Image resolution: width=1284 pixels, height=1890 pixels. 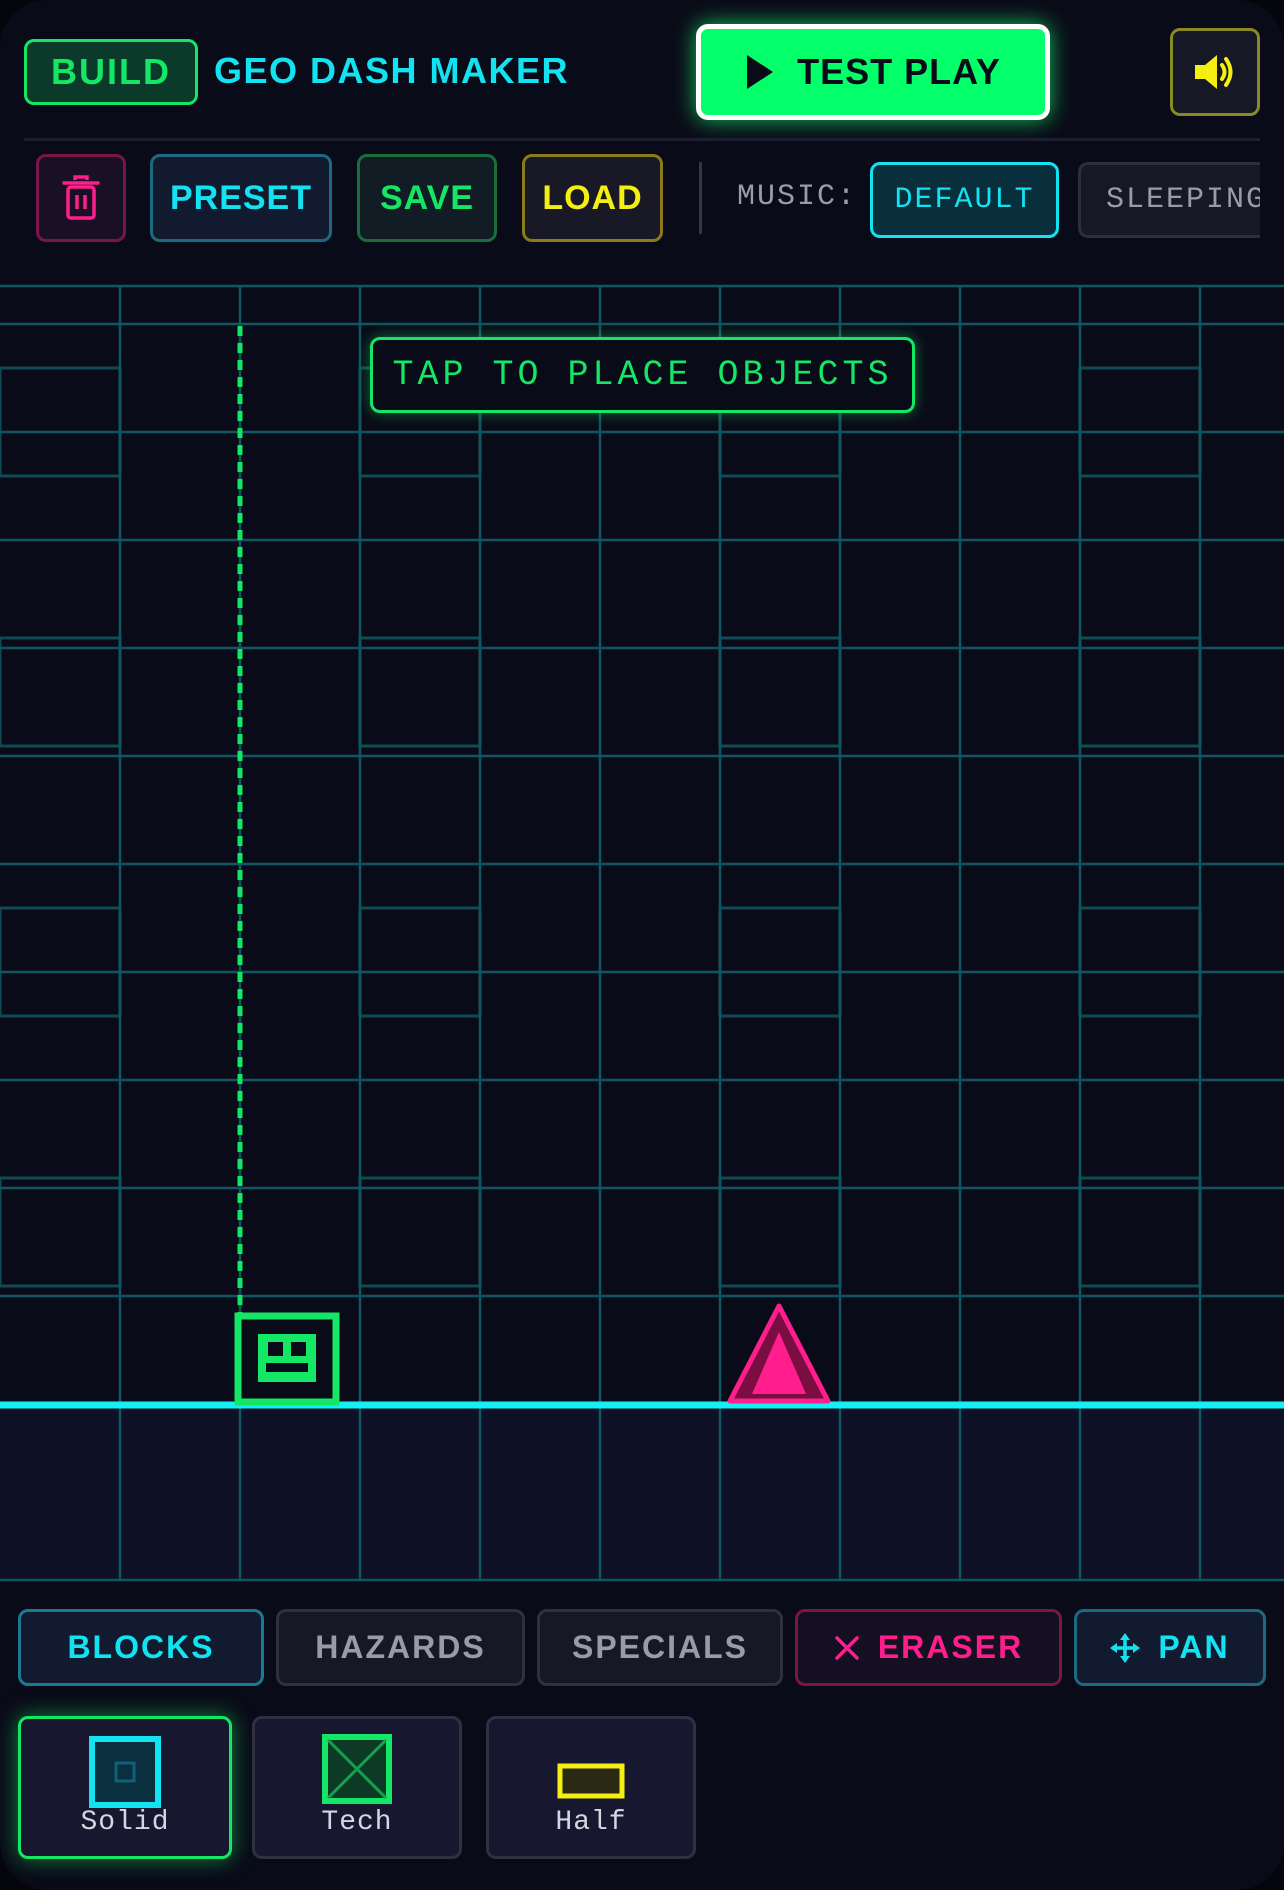 I want to click on test-play-button: TEST PLAY, so click(x=873, y=72).